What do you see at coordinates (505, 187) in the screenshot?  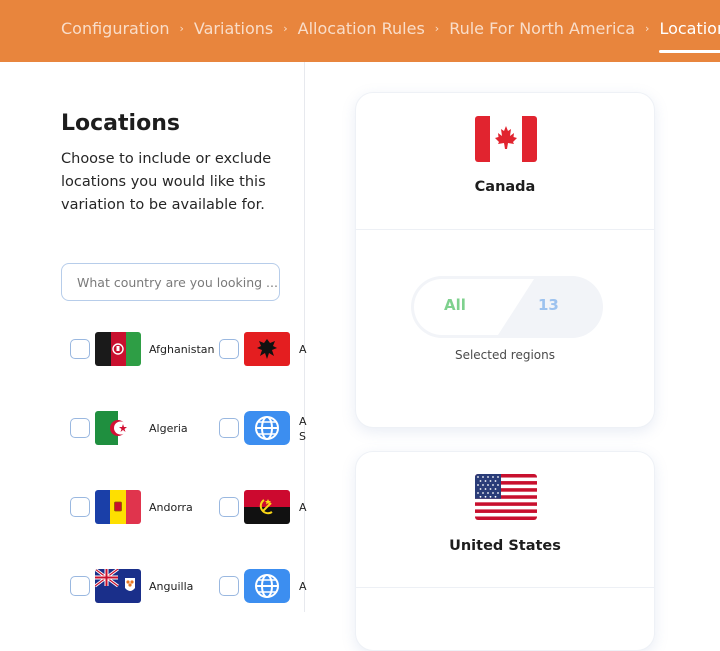 I see `card-title: Canada` at bounding box center [505, 187].